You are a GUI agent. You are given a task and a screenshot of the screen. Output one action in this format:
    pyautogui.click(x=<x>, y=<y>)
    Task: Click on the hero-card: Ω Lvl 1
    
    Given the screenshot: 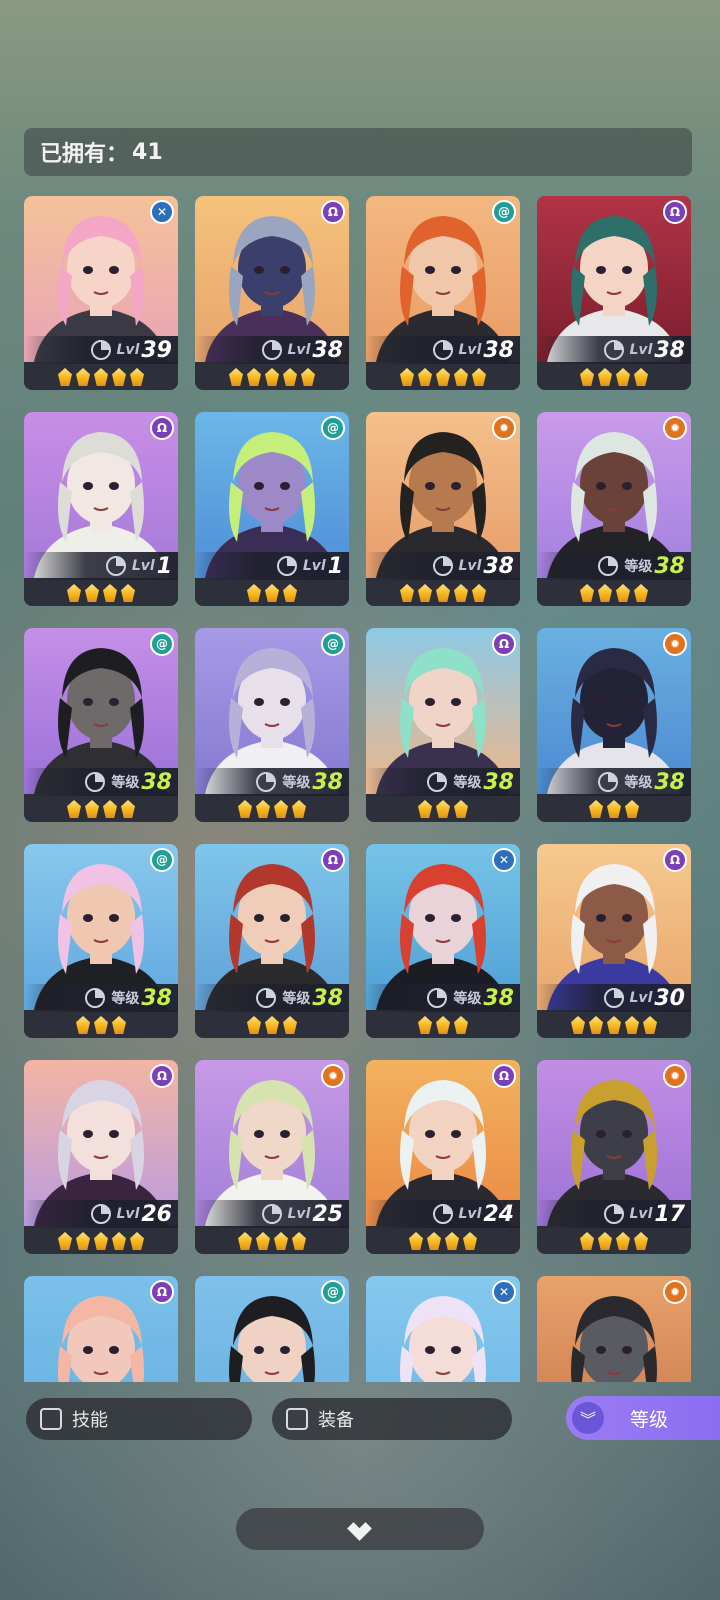 What is the action you would take?
    pyautogui.click(x=101, y=509)
    